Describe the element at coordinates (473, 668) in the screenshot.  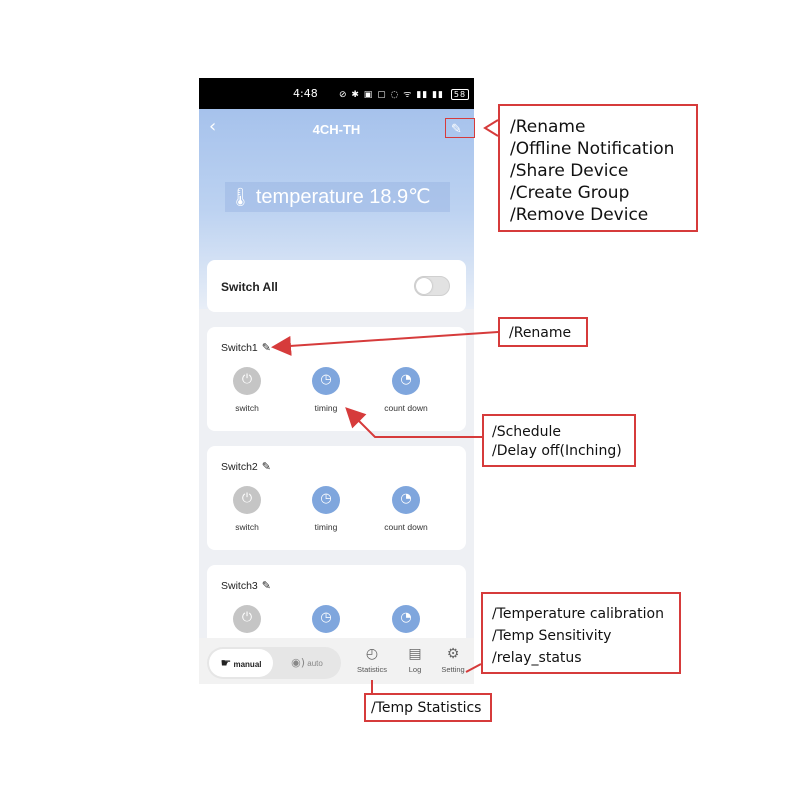
I see `arrow-to-setting` at that location.